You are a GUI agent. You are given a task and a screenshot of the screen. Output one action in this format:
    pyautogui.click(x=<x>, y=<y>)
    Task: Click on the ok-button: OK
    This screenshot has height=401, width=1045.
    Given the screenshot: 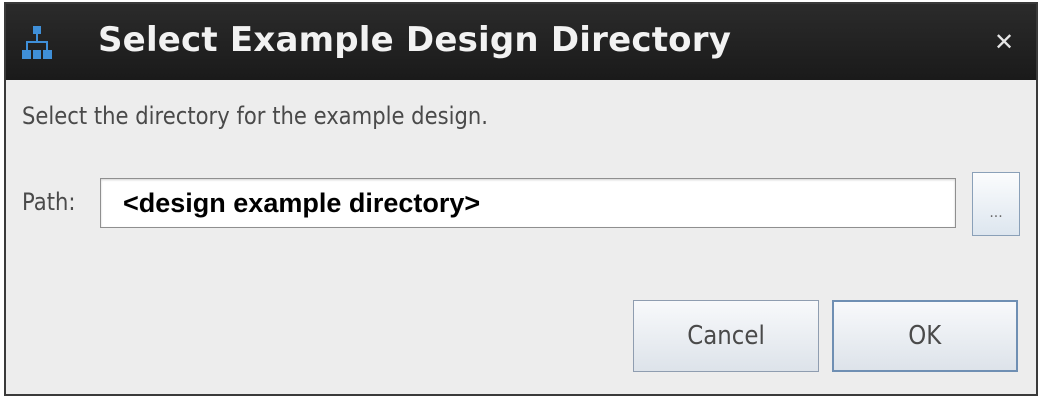 What is the action you would take?
    pyautogui.click(x=925, y=336)
    